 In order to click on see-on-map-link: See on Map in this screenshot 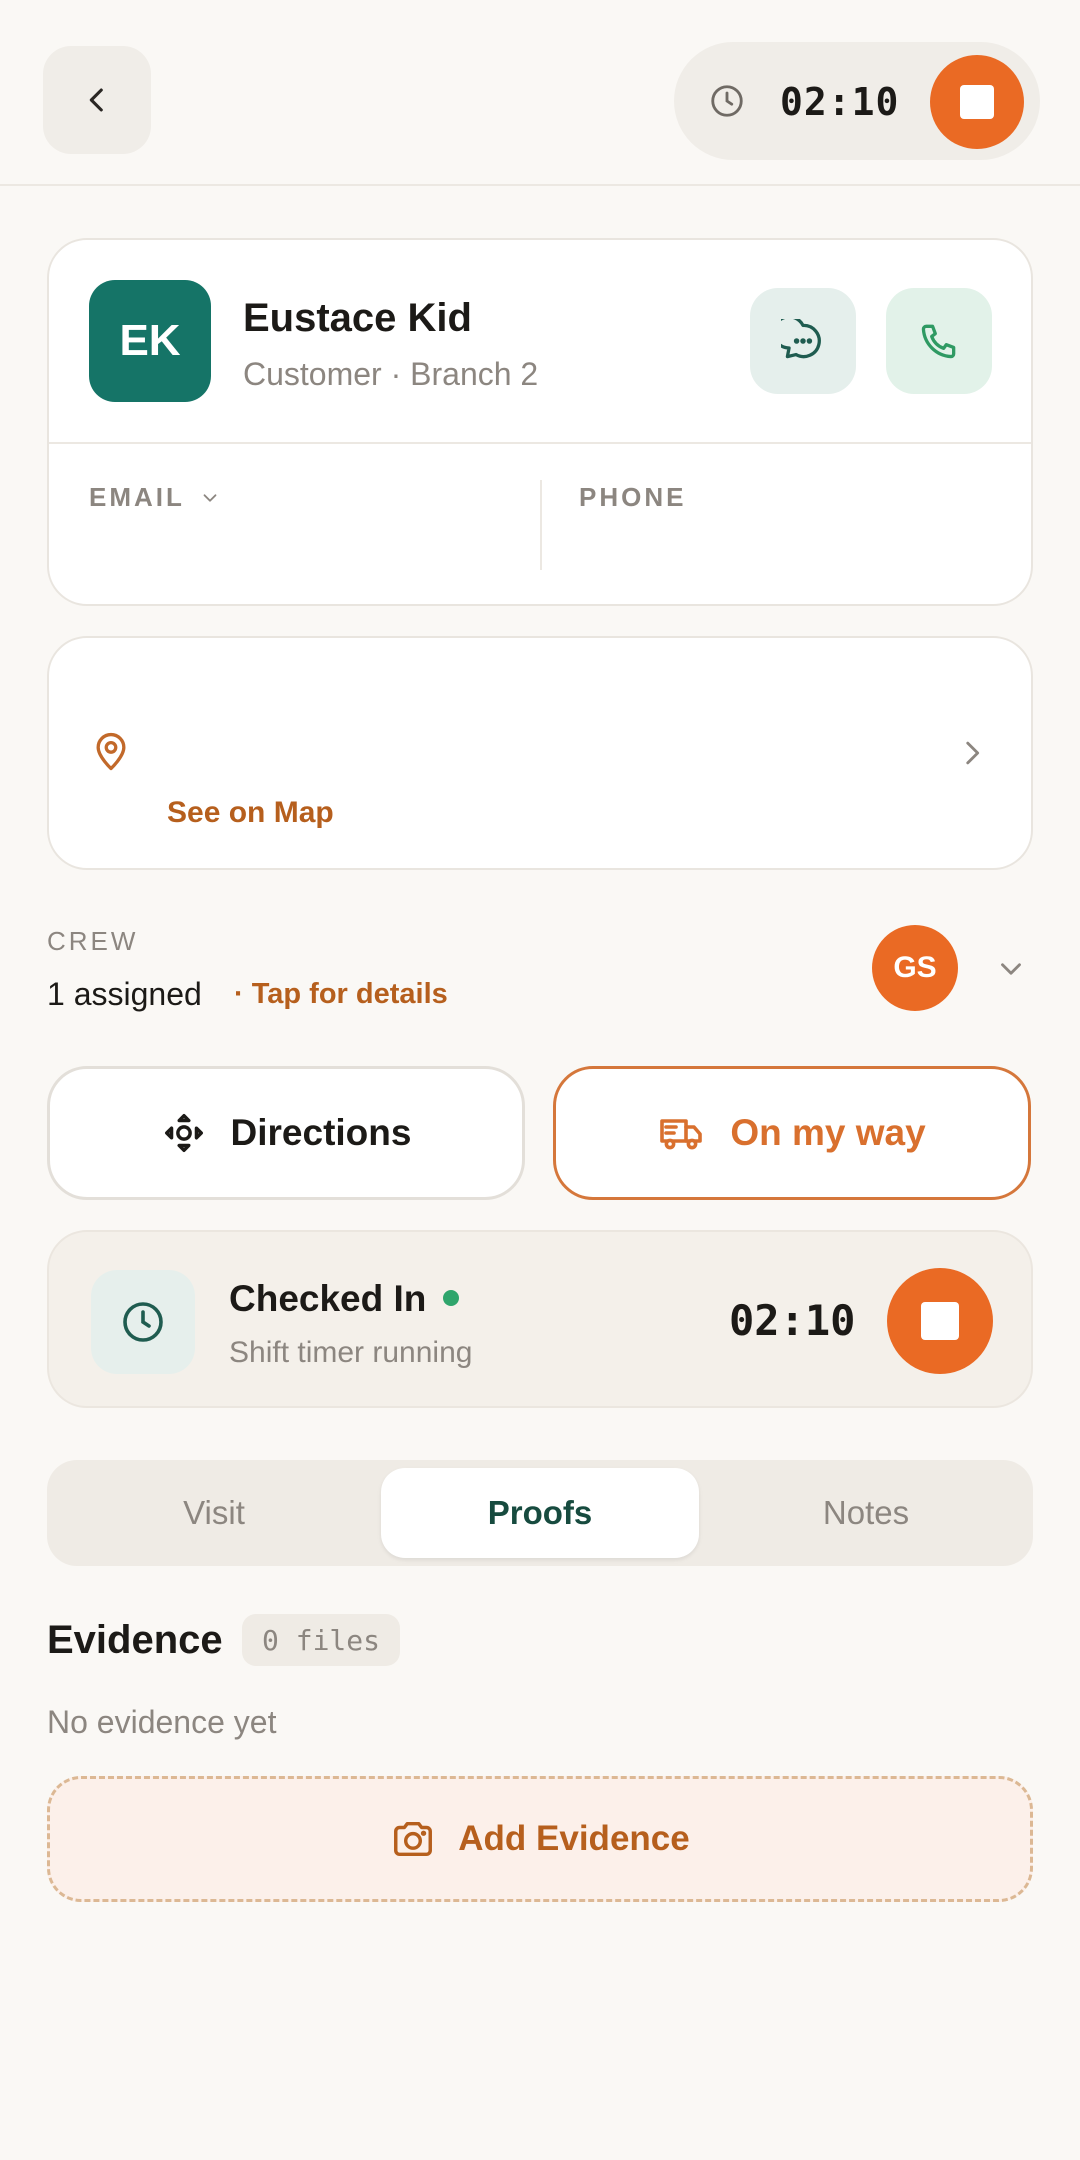, I will do `click(250, 813)`.